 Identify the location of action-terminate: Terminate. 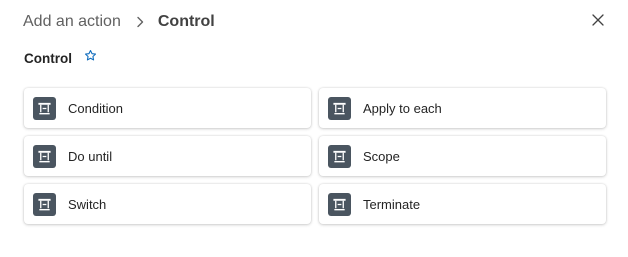
(462, 204).